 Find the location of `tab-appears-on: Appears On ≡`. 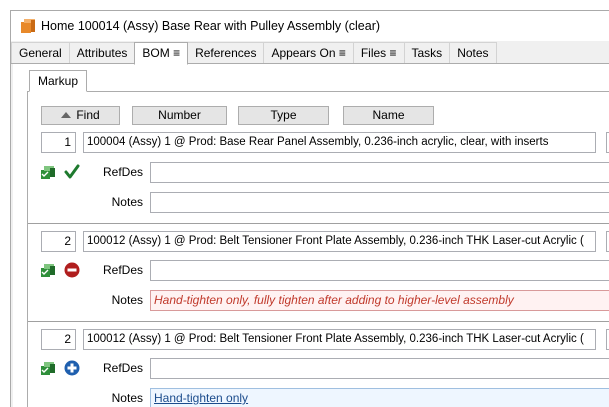

tab-appears-on: Appears On ≡ is located at coordinates (308, 53).